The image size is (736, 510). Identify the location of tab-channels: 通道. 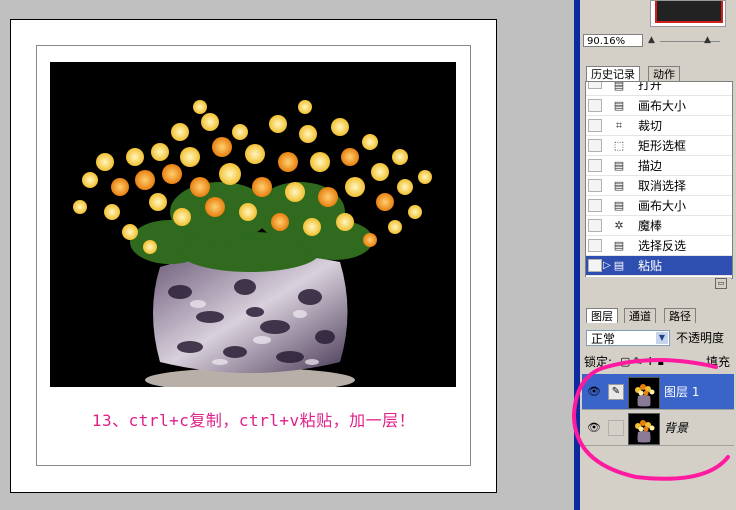
(640, 315).